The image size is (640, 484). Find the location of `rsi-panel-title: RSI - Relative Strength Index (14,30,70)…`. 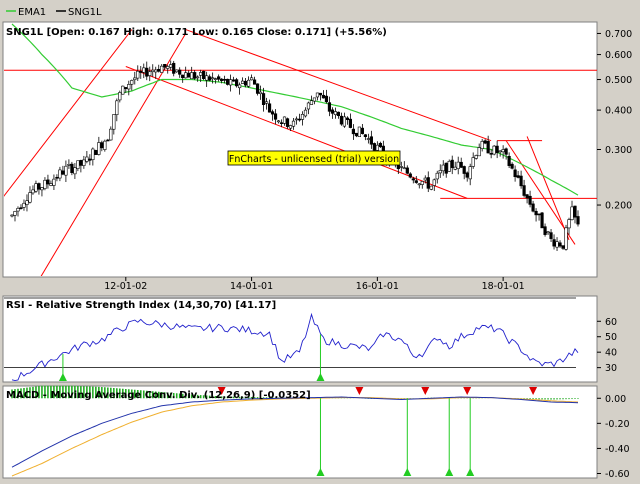

rsi-panel-title: RSI - Relative Strength Index (14,30,70)… is located at coordinates (141, 305).